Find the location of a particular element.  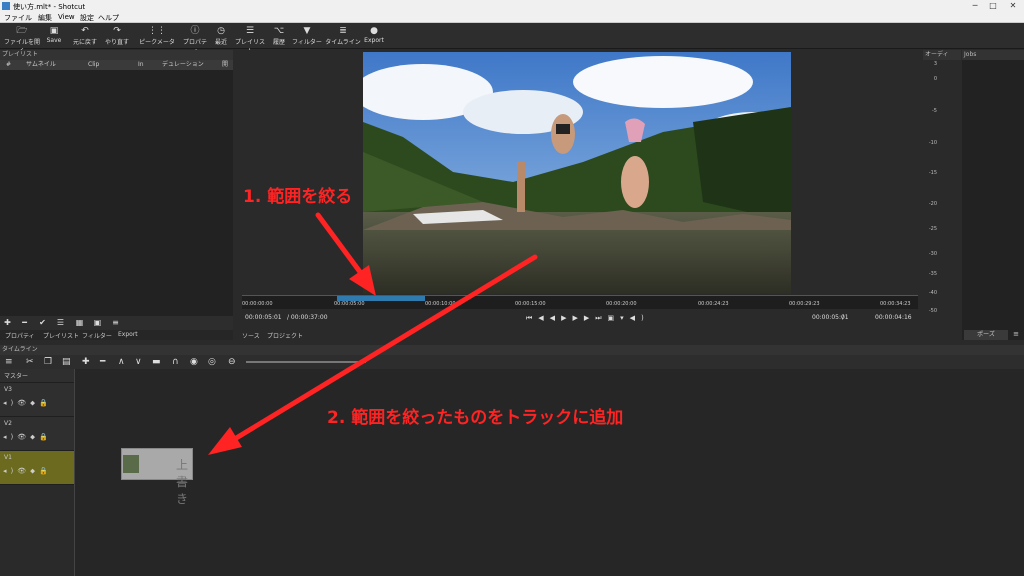

annotation-step1: 1. 範囲を絞る is located at coordinates (298, 197).